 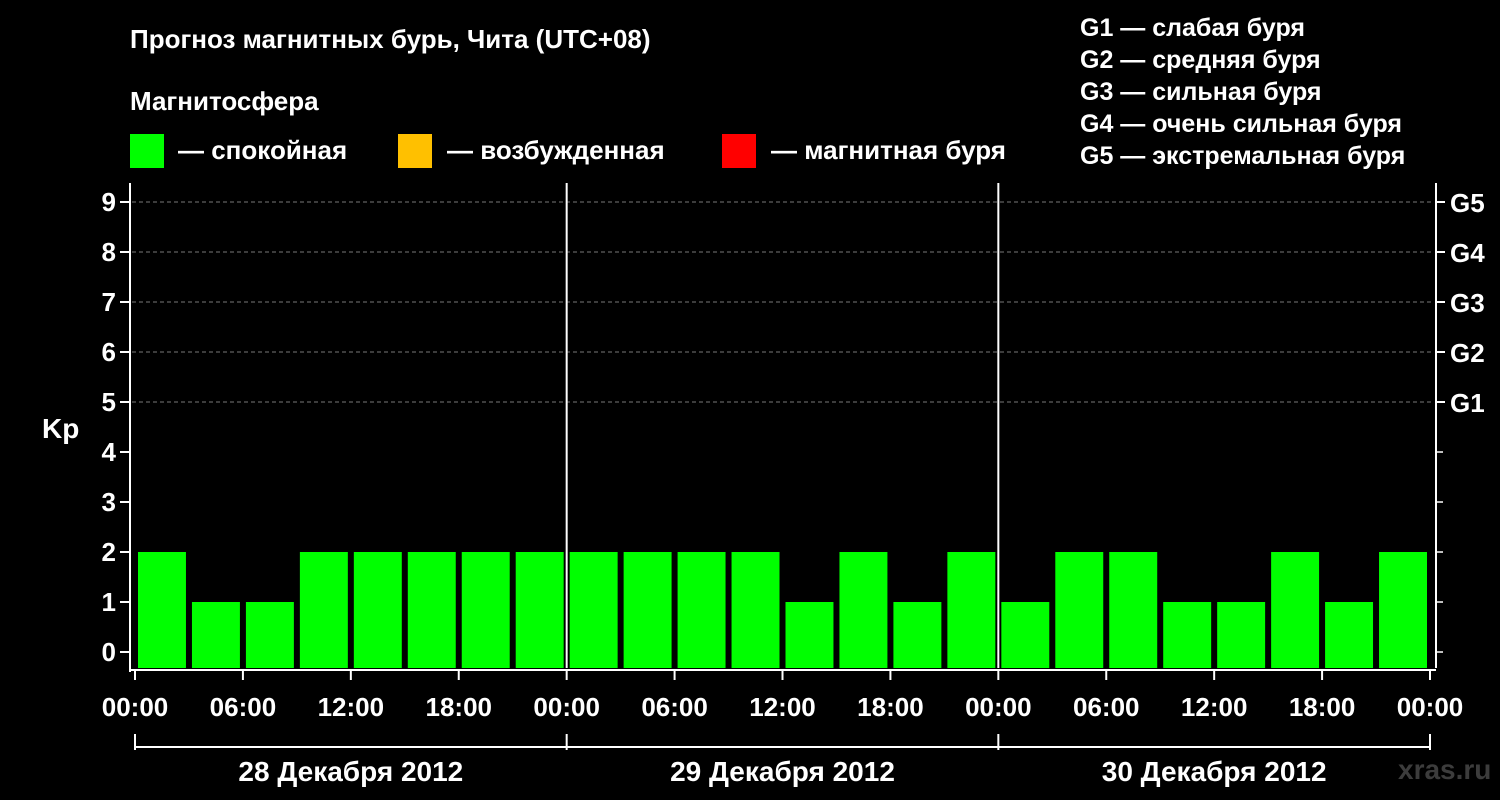 I want to click on y-tick-label: 2, so click(x=109, y=552).